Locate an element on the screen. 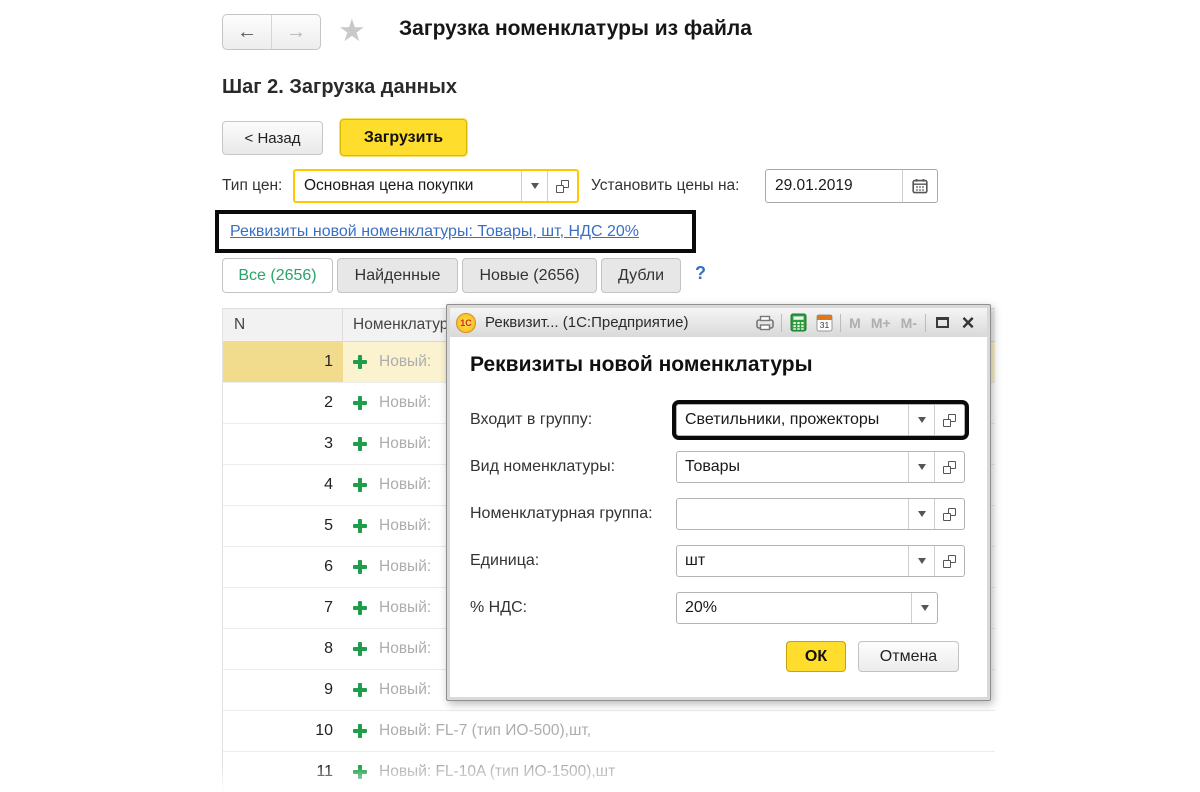 This screenshot has width=1200, height=792. close-icon: × is located at coordinates (968, 322).